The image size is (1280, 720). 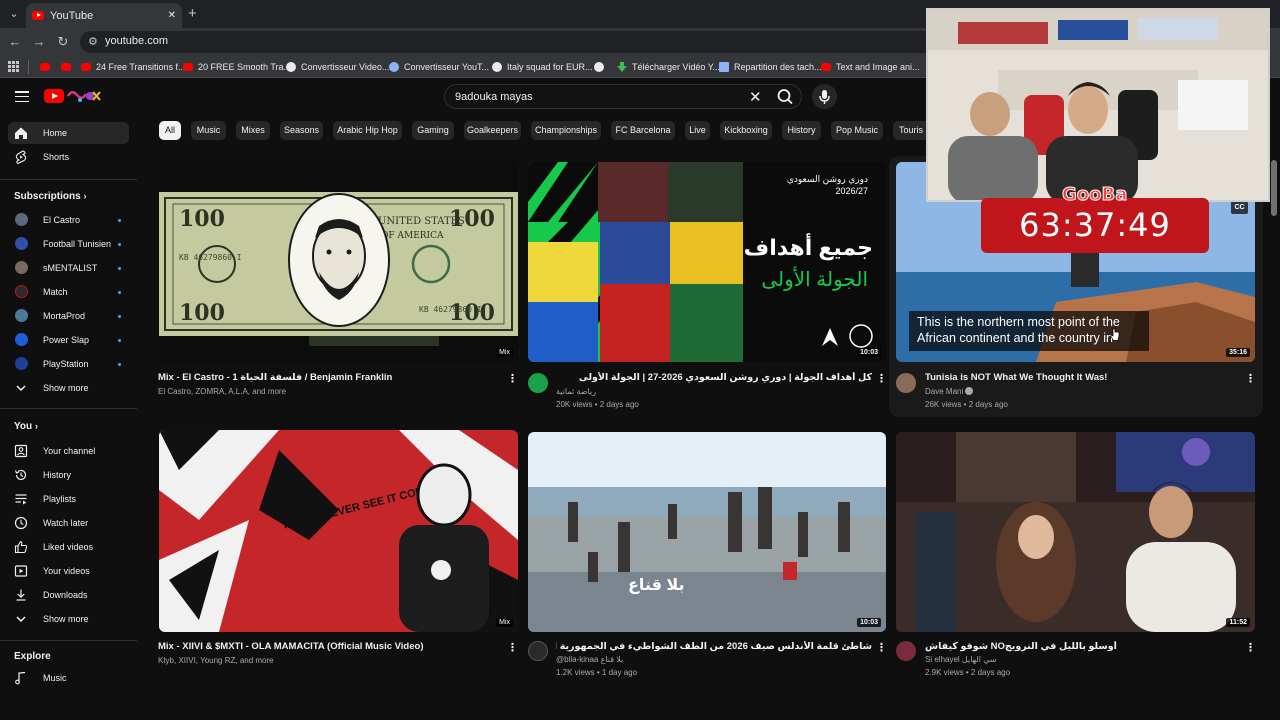 I want to click on video-title: شوفو كيفاش NOأوسلو بالليل في النرويج, so click(x=1083, y=646).